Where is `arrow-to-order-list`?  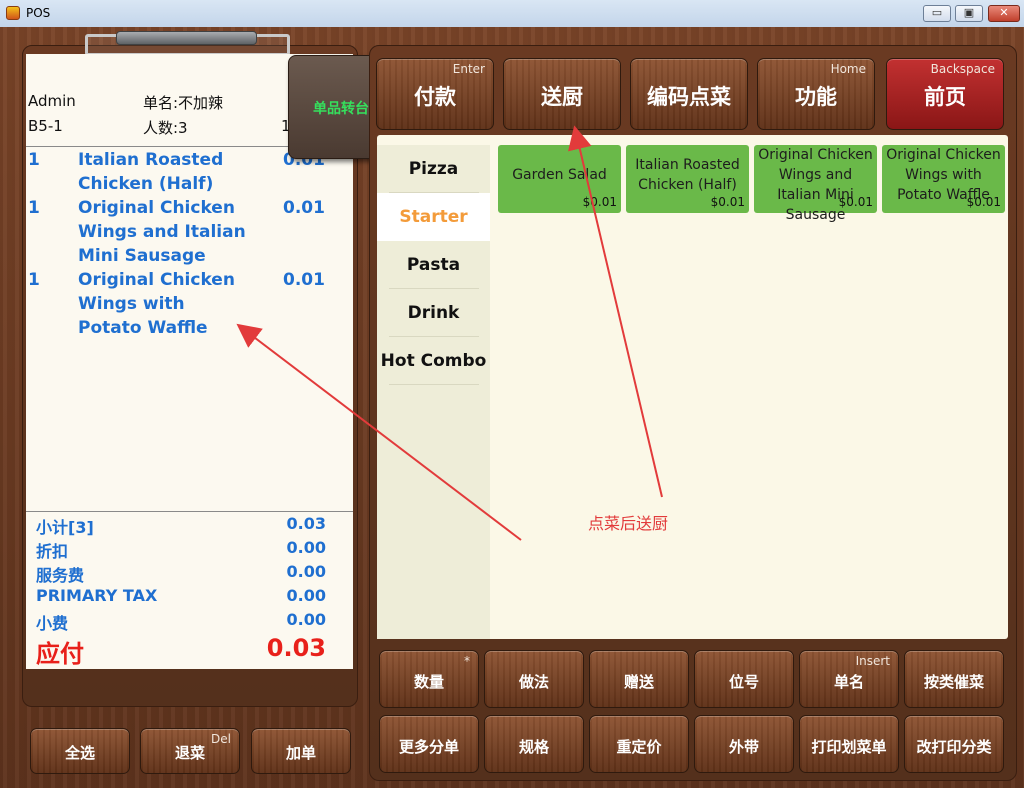
arrow-to-order-list is located at coordinates (379, 432).